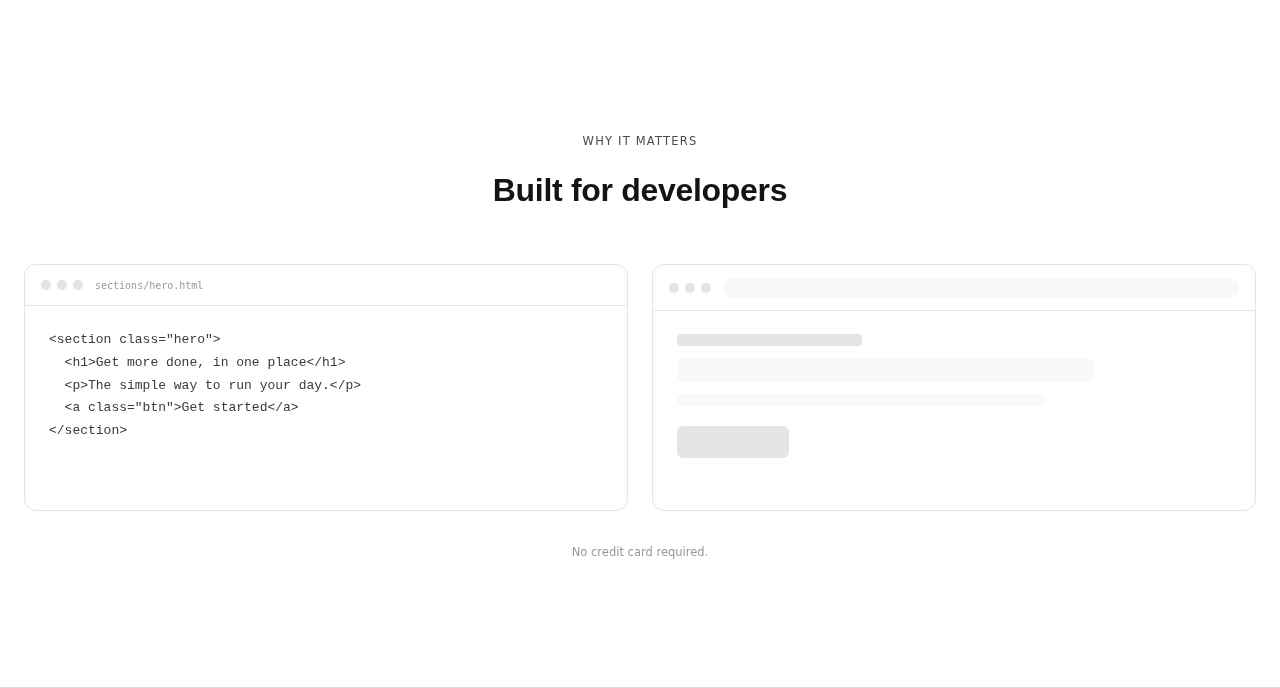 This screenshot has width=1280, height=688. What do you see at coordinates (640, 190) in the screenshot?
I see `section-heading: Built for developers` at bounding box center [640, 190].